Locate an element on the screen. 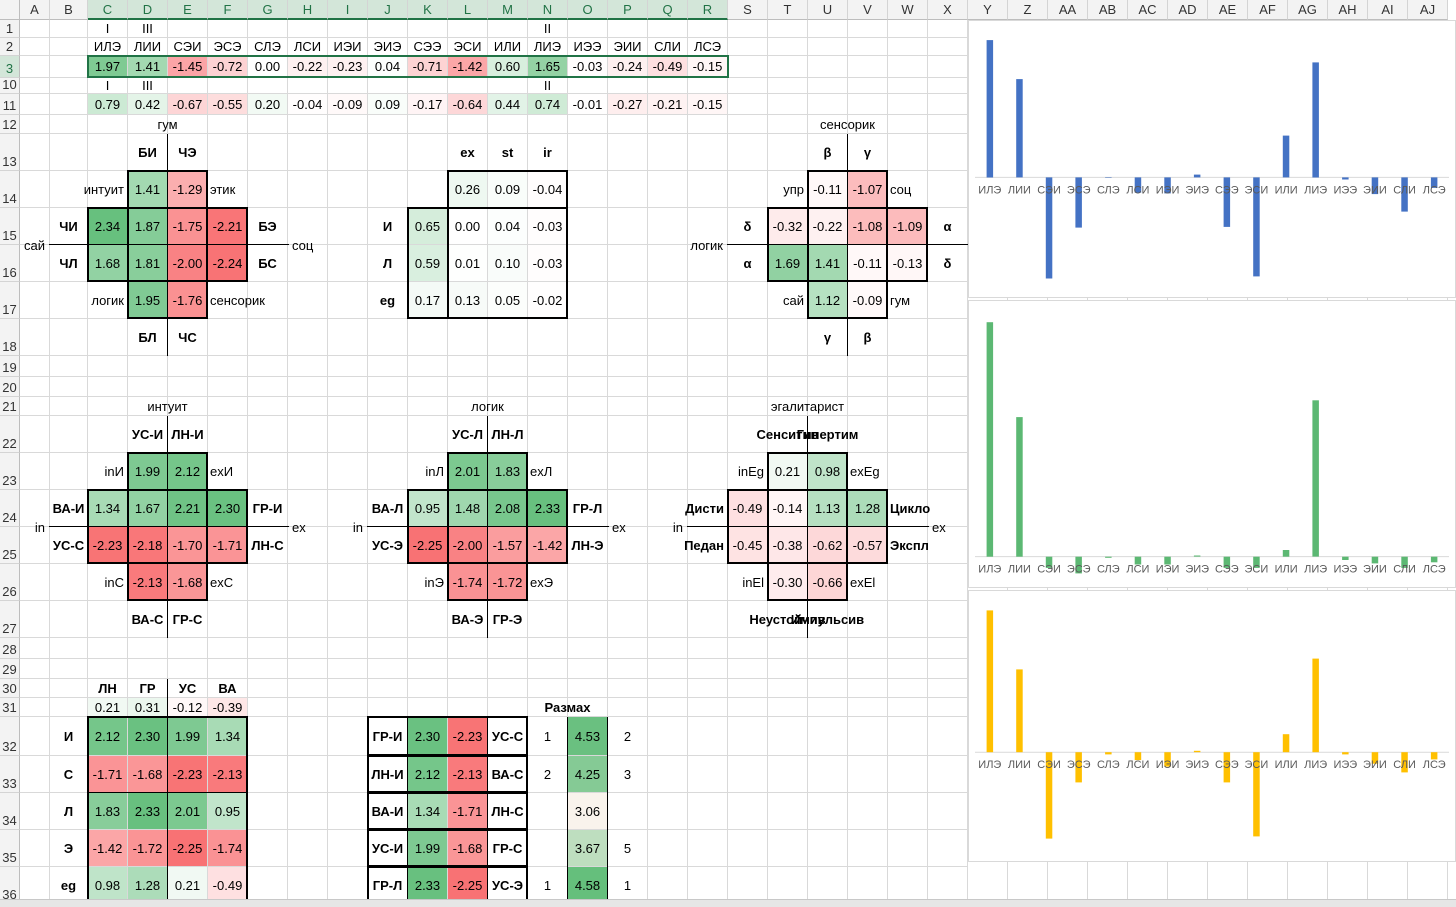  pair-label: ЛН-И is located at coordinates (387, 774).